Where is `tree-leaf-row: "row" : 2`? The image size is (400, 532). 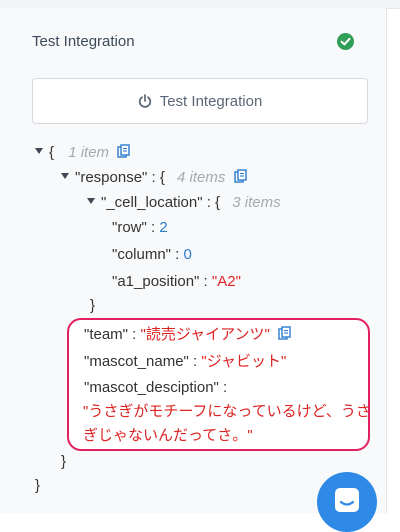
tree-leaf-row: "row" : 2 is located at coordinates (140, 227).